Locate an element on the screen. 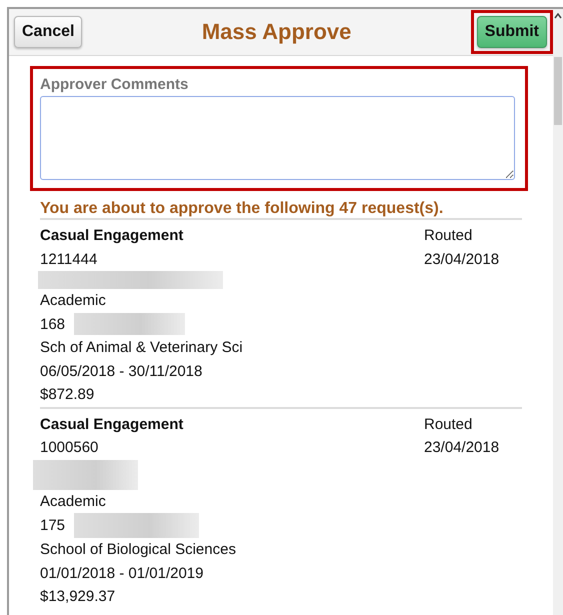 Image resolution: width=563 pixels, height=615 pixels. page-title: Mass Approve is located at coordinates (277, 32).